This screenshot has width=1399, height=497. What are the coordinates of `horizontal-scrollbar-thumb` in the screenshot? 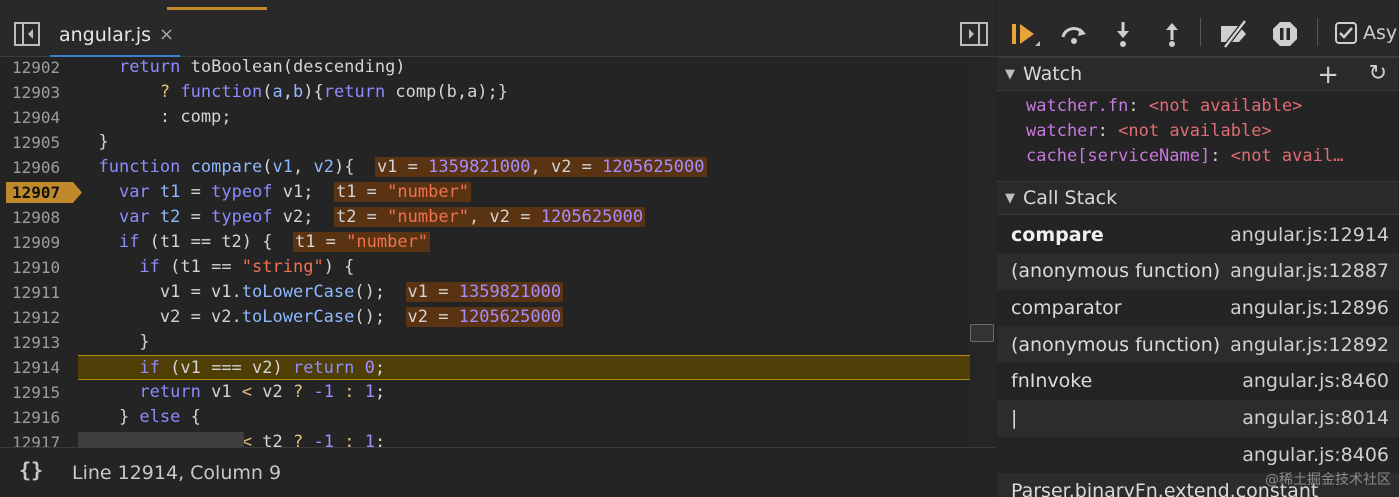 It's located at (161, 439).